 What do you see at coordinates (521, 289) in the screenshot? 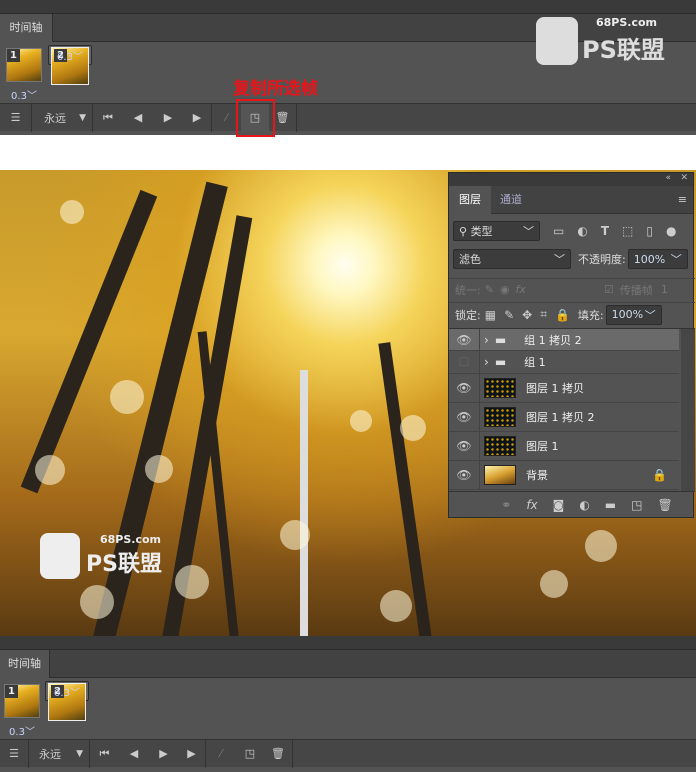
I see `unify-style-icon: fx` at bounding box center [521, 289].